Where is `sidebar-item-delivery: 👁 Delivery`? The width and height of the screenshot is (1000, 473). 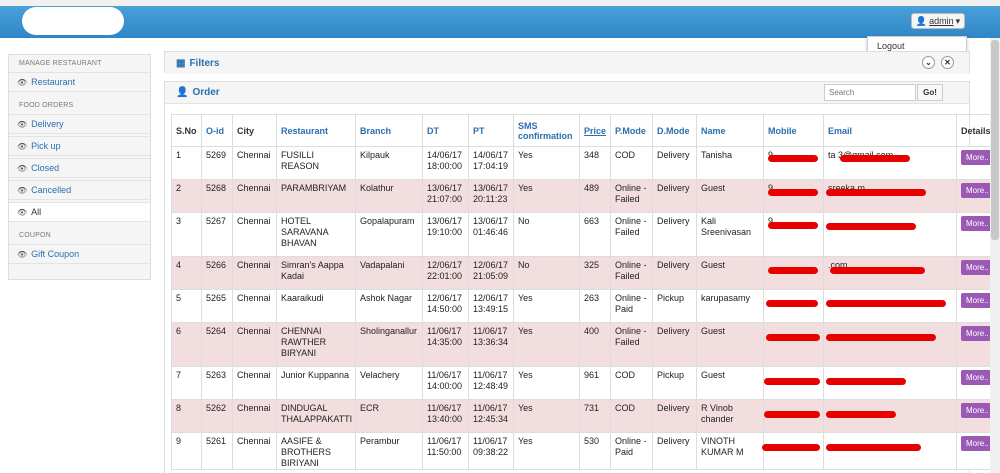
sidebar-item-delivery: 👁 Delivery is located at coordinates (79, 124).